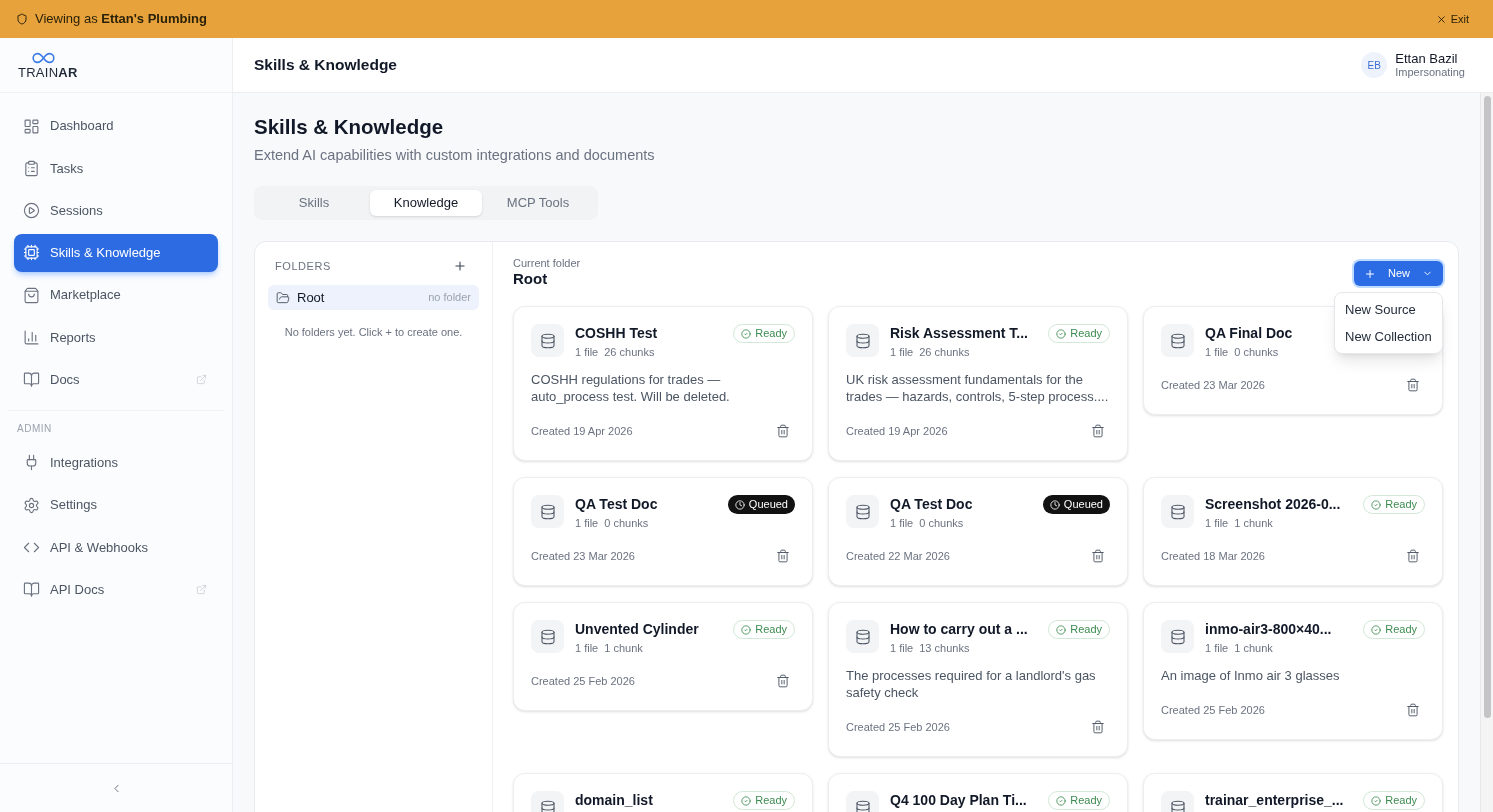 This screenshot has height=812, width=1493. I want to click on knowledge-card: trainar_enterprise_... Ready, so click(1293, 792).